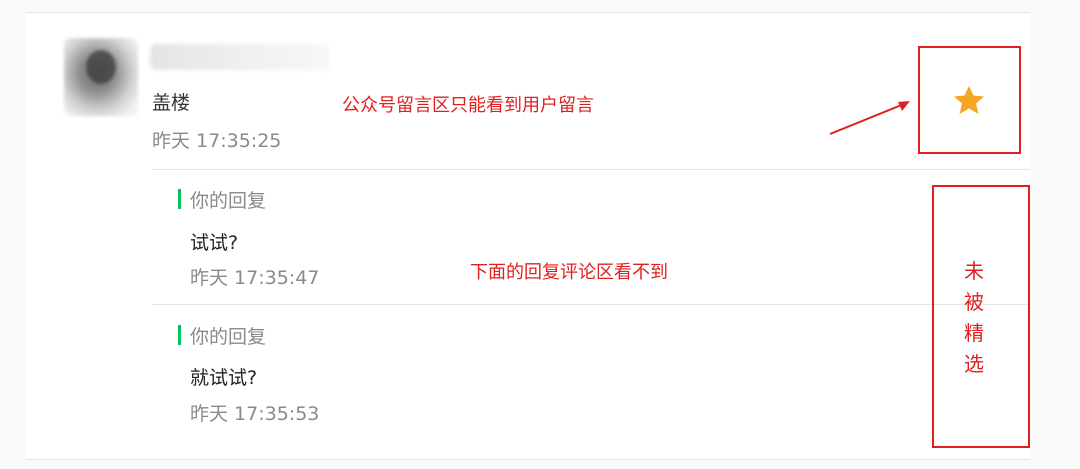 Image resolution: width=1080 pixels, height=469 pixels. What do you see at coordinates (591, 169) in the screenshot?
I see `reply-divider-top` at bounding box center [591, 169].